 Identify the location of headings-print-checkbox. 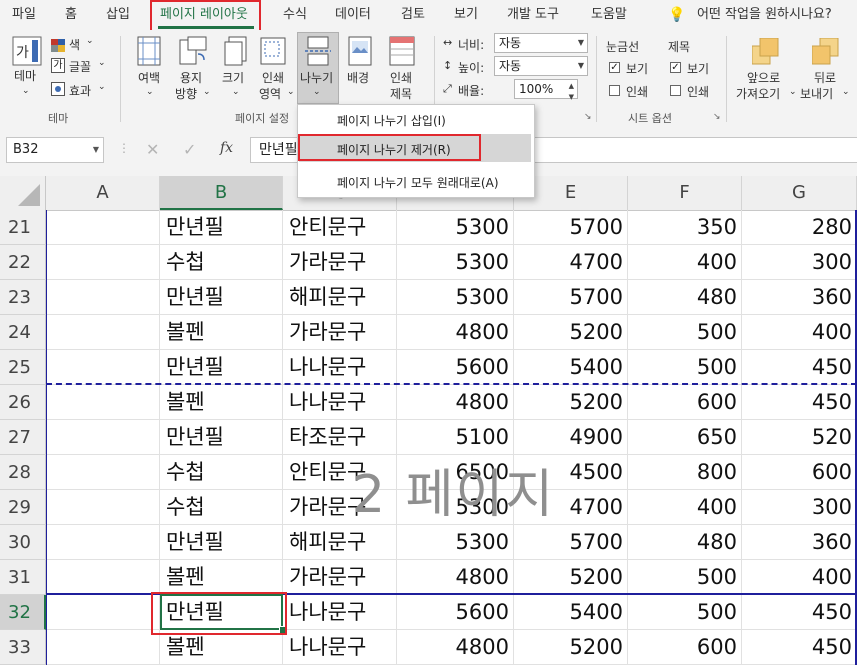
(675, 90).